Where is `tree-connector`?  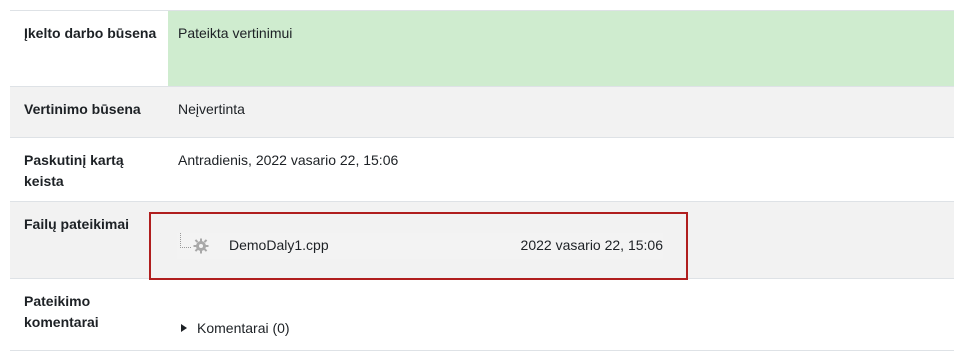 tree-connector is located at coordinates (185, 240).